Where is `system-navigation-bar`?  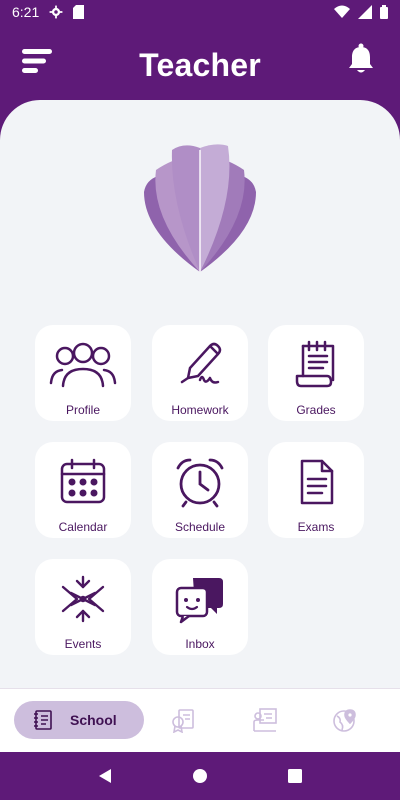
system-navigation-bar is located at coordinates (200, 776).